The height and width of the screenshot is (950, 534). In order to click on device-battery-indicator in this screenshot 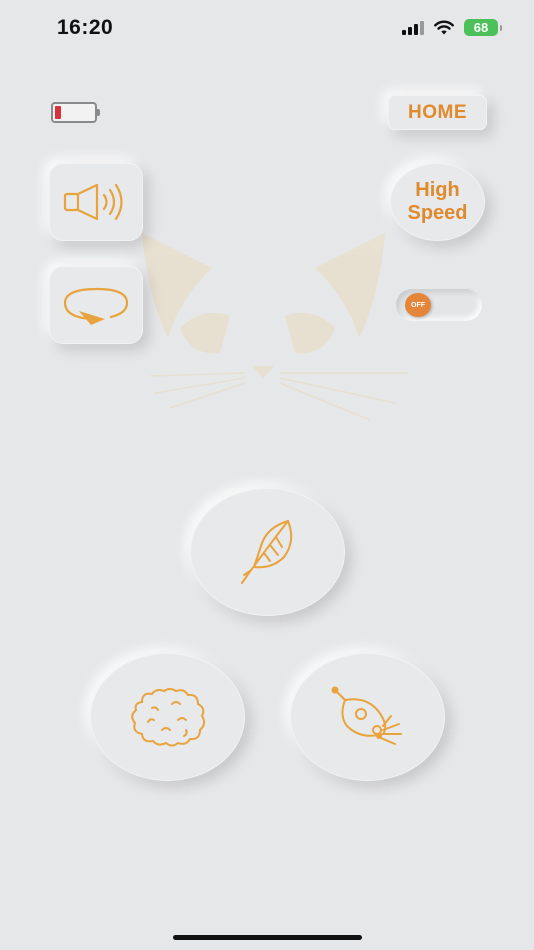, I will do `click(75, 112)`.